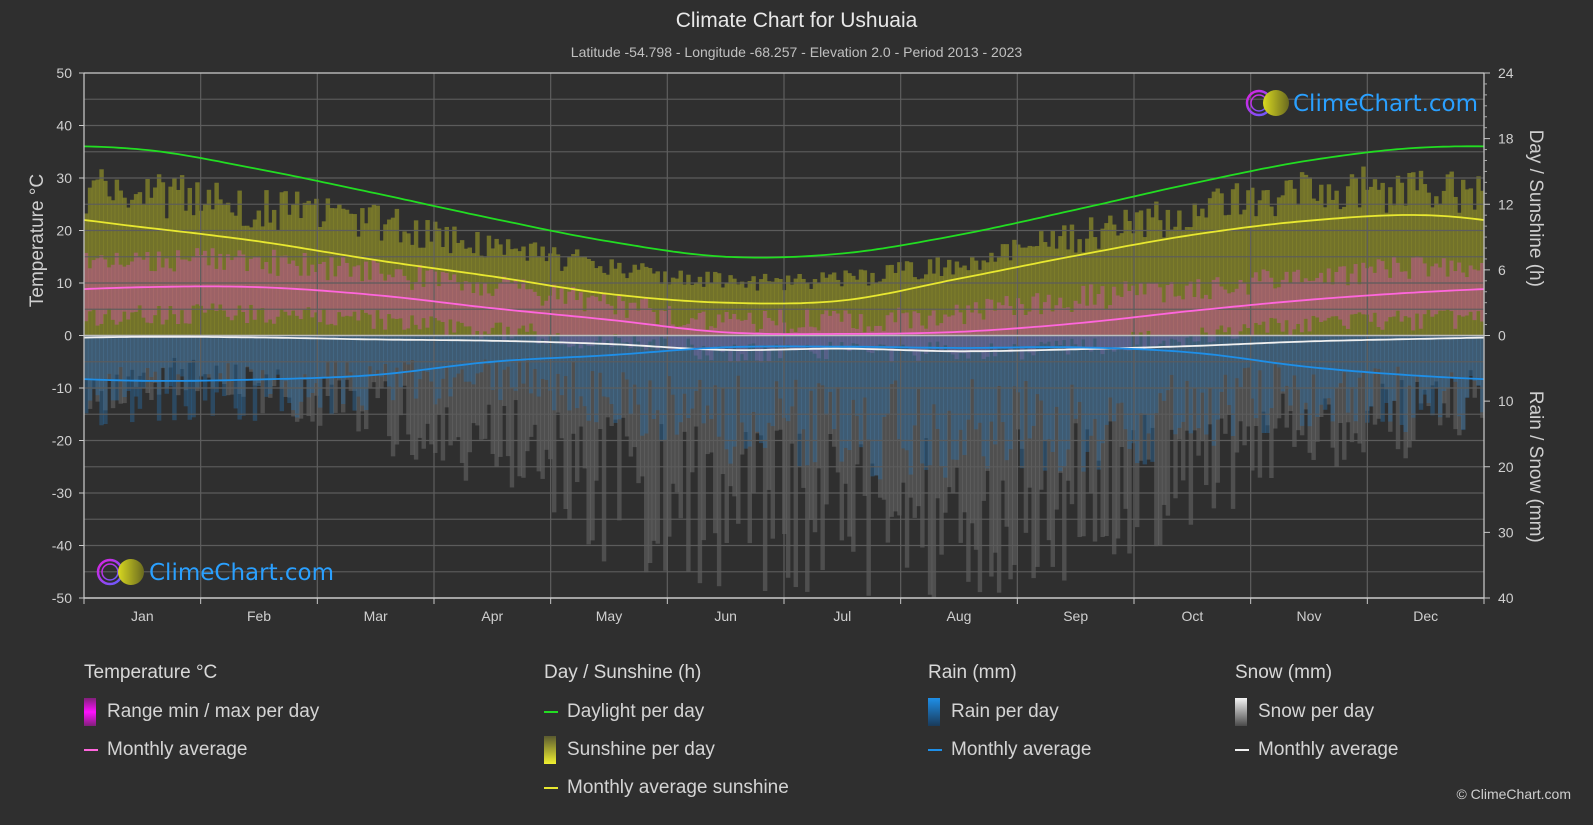  What do you see at coordinates (959, 616) in the screenshot?
I see `x-tick-label: Aug` at bounding box center [959, 616].